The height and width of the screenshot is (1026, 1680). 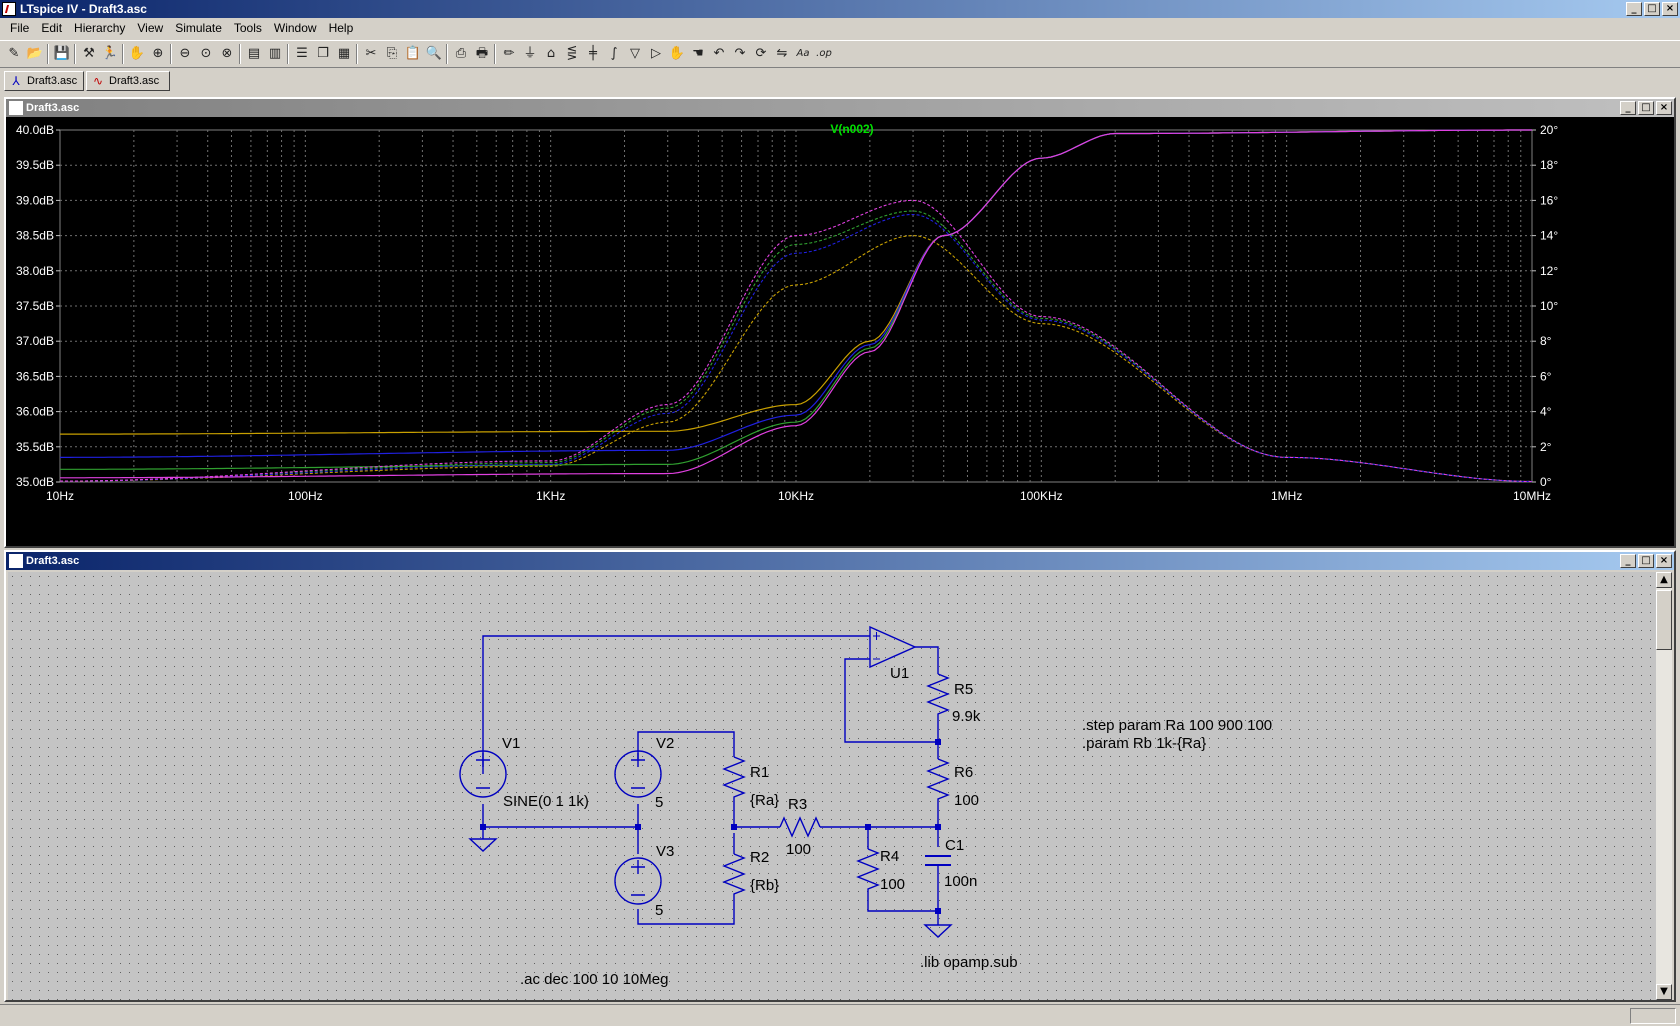 What do you see at coordinates (614, 54) in the screenshot?
I see `inductor-icon: ∫` at bounding box center [614, 54].